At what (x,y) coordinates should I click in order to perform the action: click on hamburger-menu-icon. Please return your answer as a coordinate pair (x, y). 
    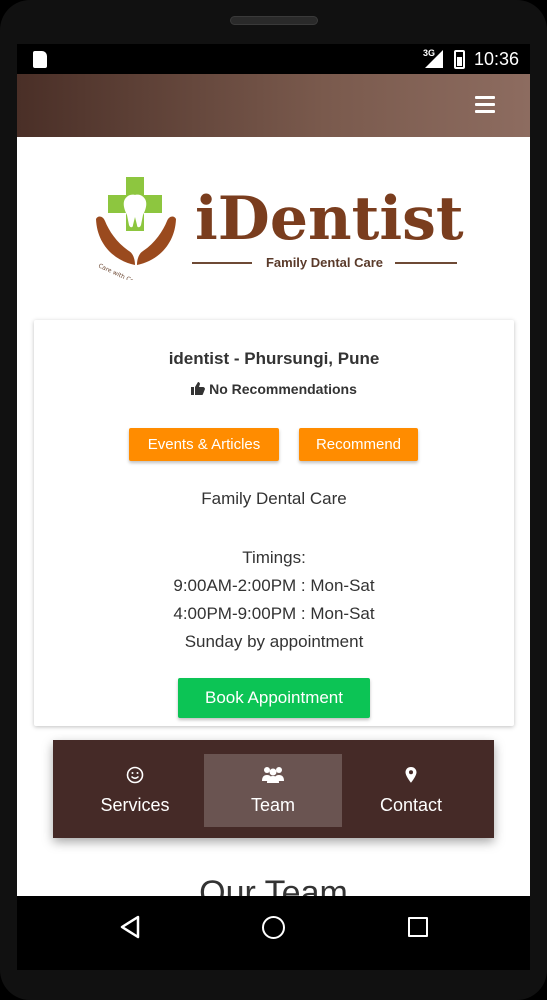
    Looking at the image, I should click on (485, 104).